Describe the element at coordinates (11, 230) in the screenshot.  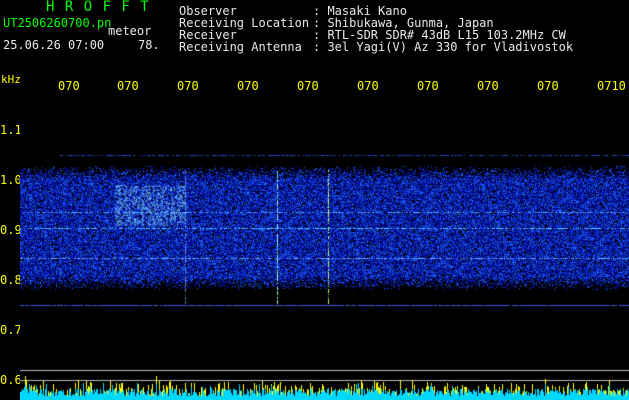
I see `y-tick-label: 0.9` at that location.